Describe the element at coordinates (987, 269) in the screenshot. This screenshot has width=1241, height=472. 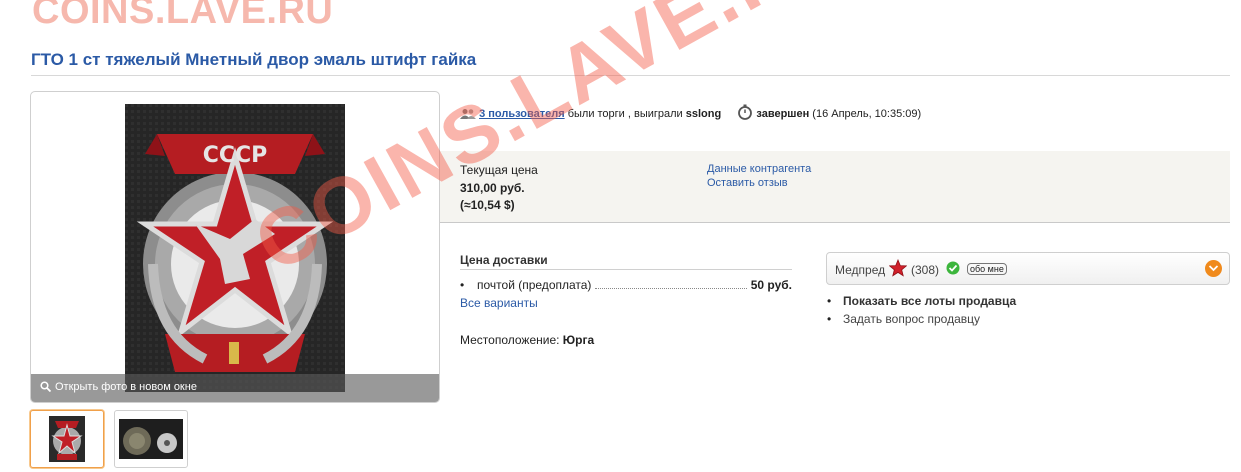
I see `about-me-badge: обо мне` at that location.